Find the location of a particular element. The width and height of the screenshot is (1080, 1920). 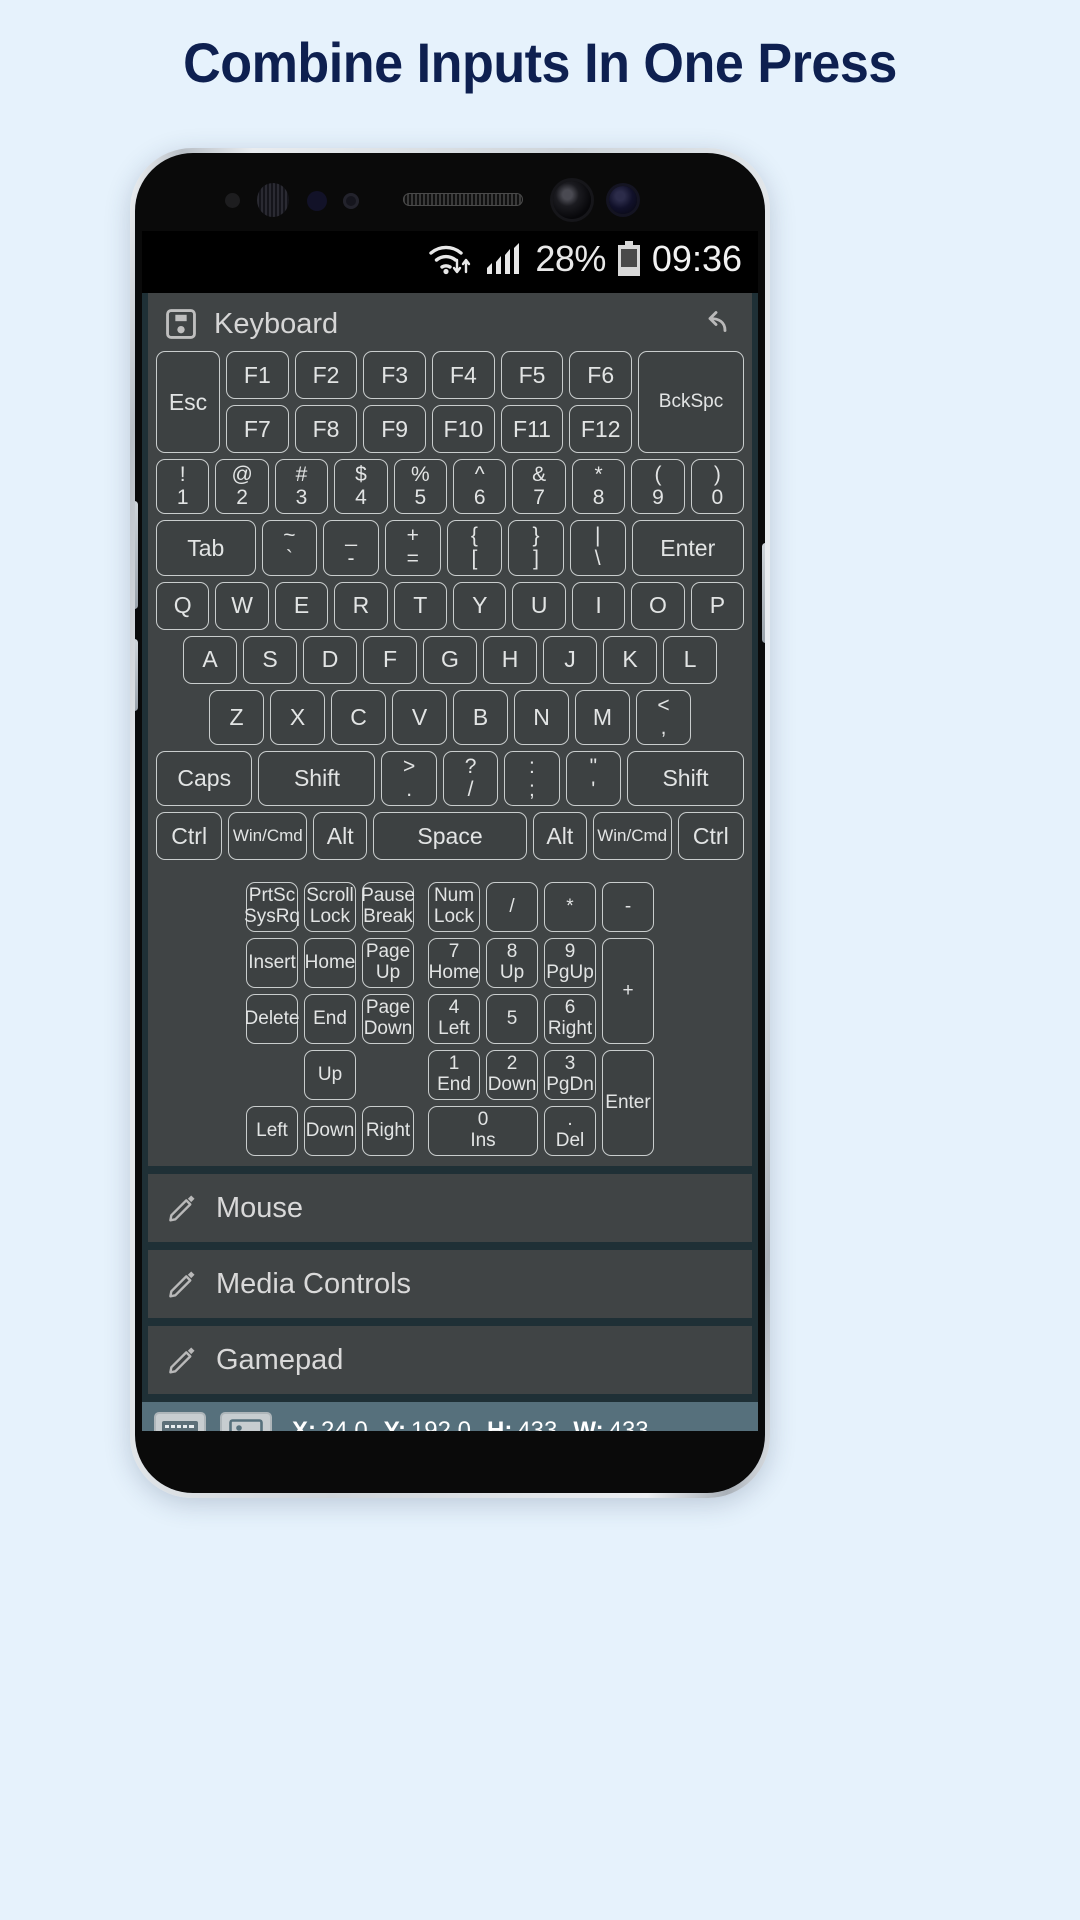

key-prtsc: PrtSc SysRq is located at coordinates (272, 907).